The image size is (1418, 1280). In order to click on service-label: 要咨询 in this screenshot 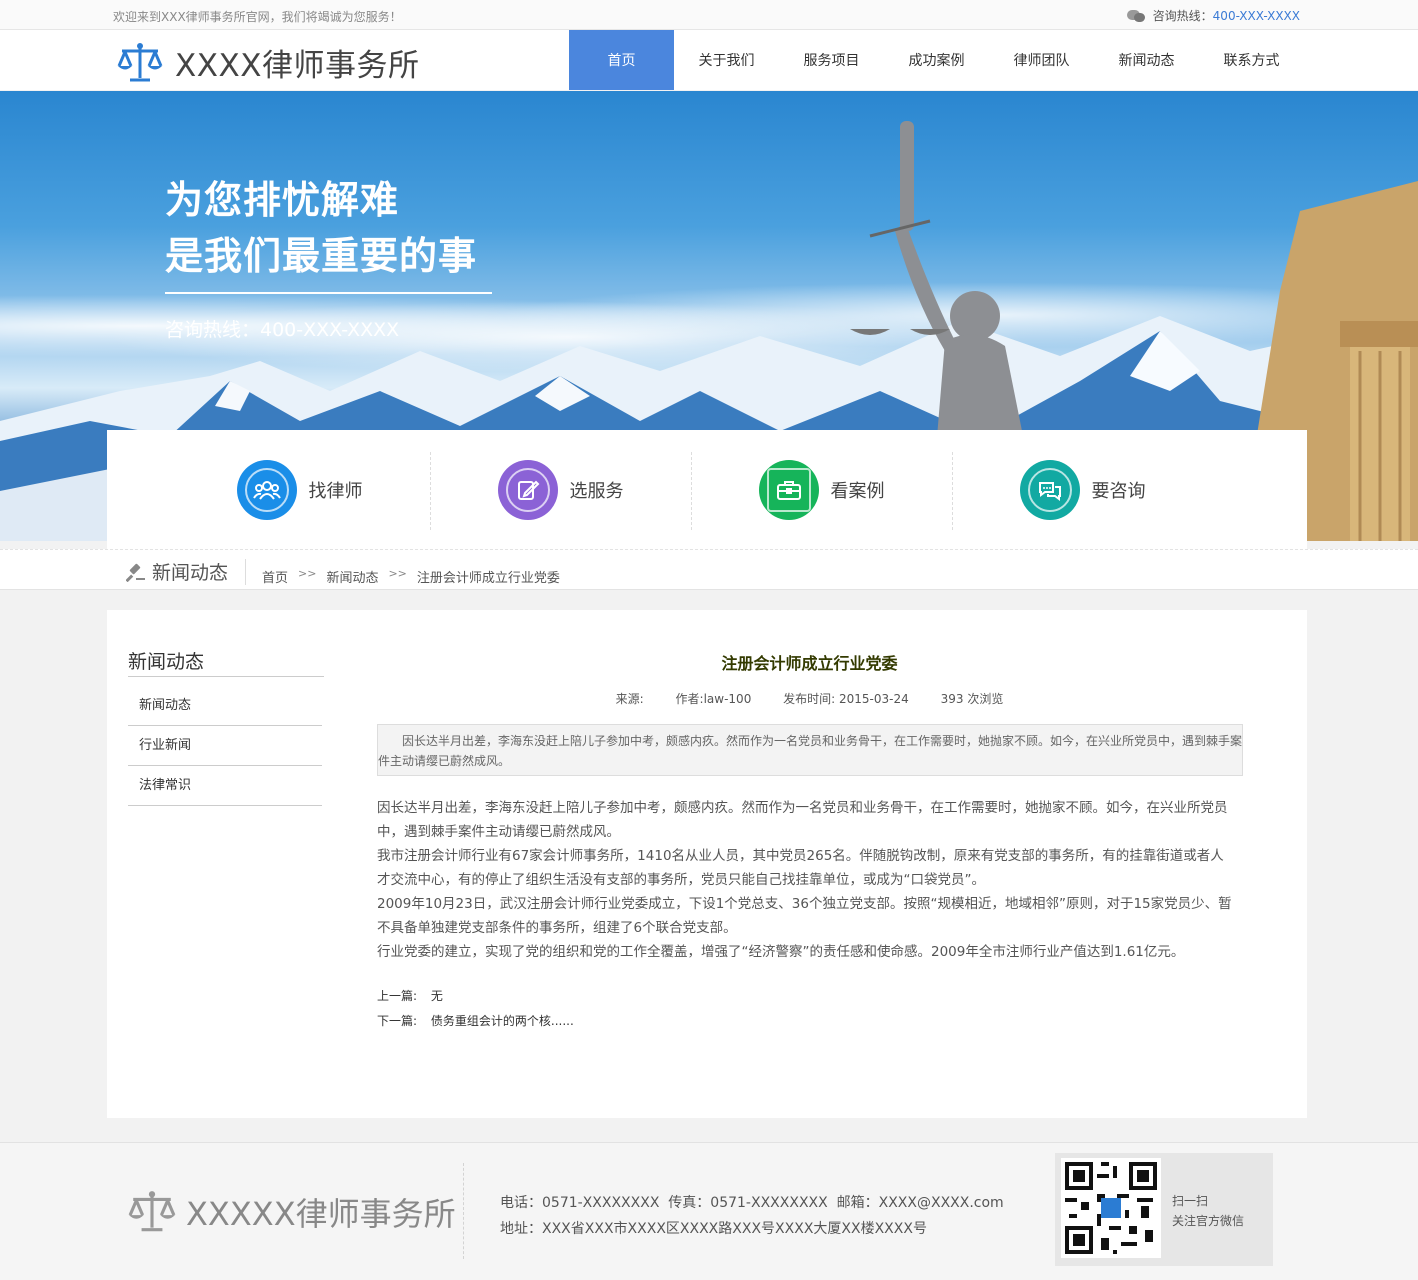, I will do `click(1118, 491)`.